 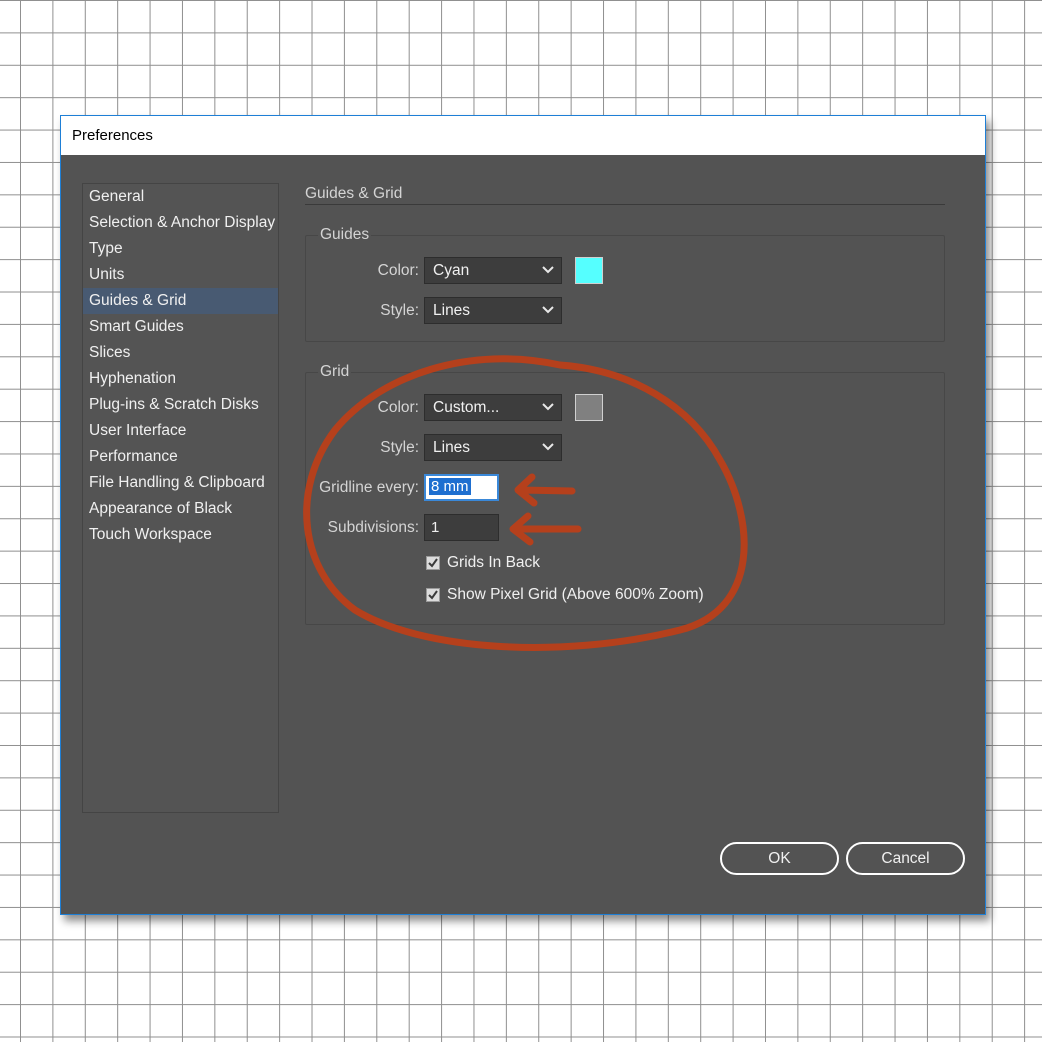 What do you see at coordinates (493, 563) in the screenshot?
I see `grids-in-back-label: Grids In Back` at bounding box center [493, 563].